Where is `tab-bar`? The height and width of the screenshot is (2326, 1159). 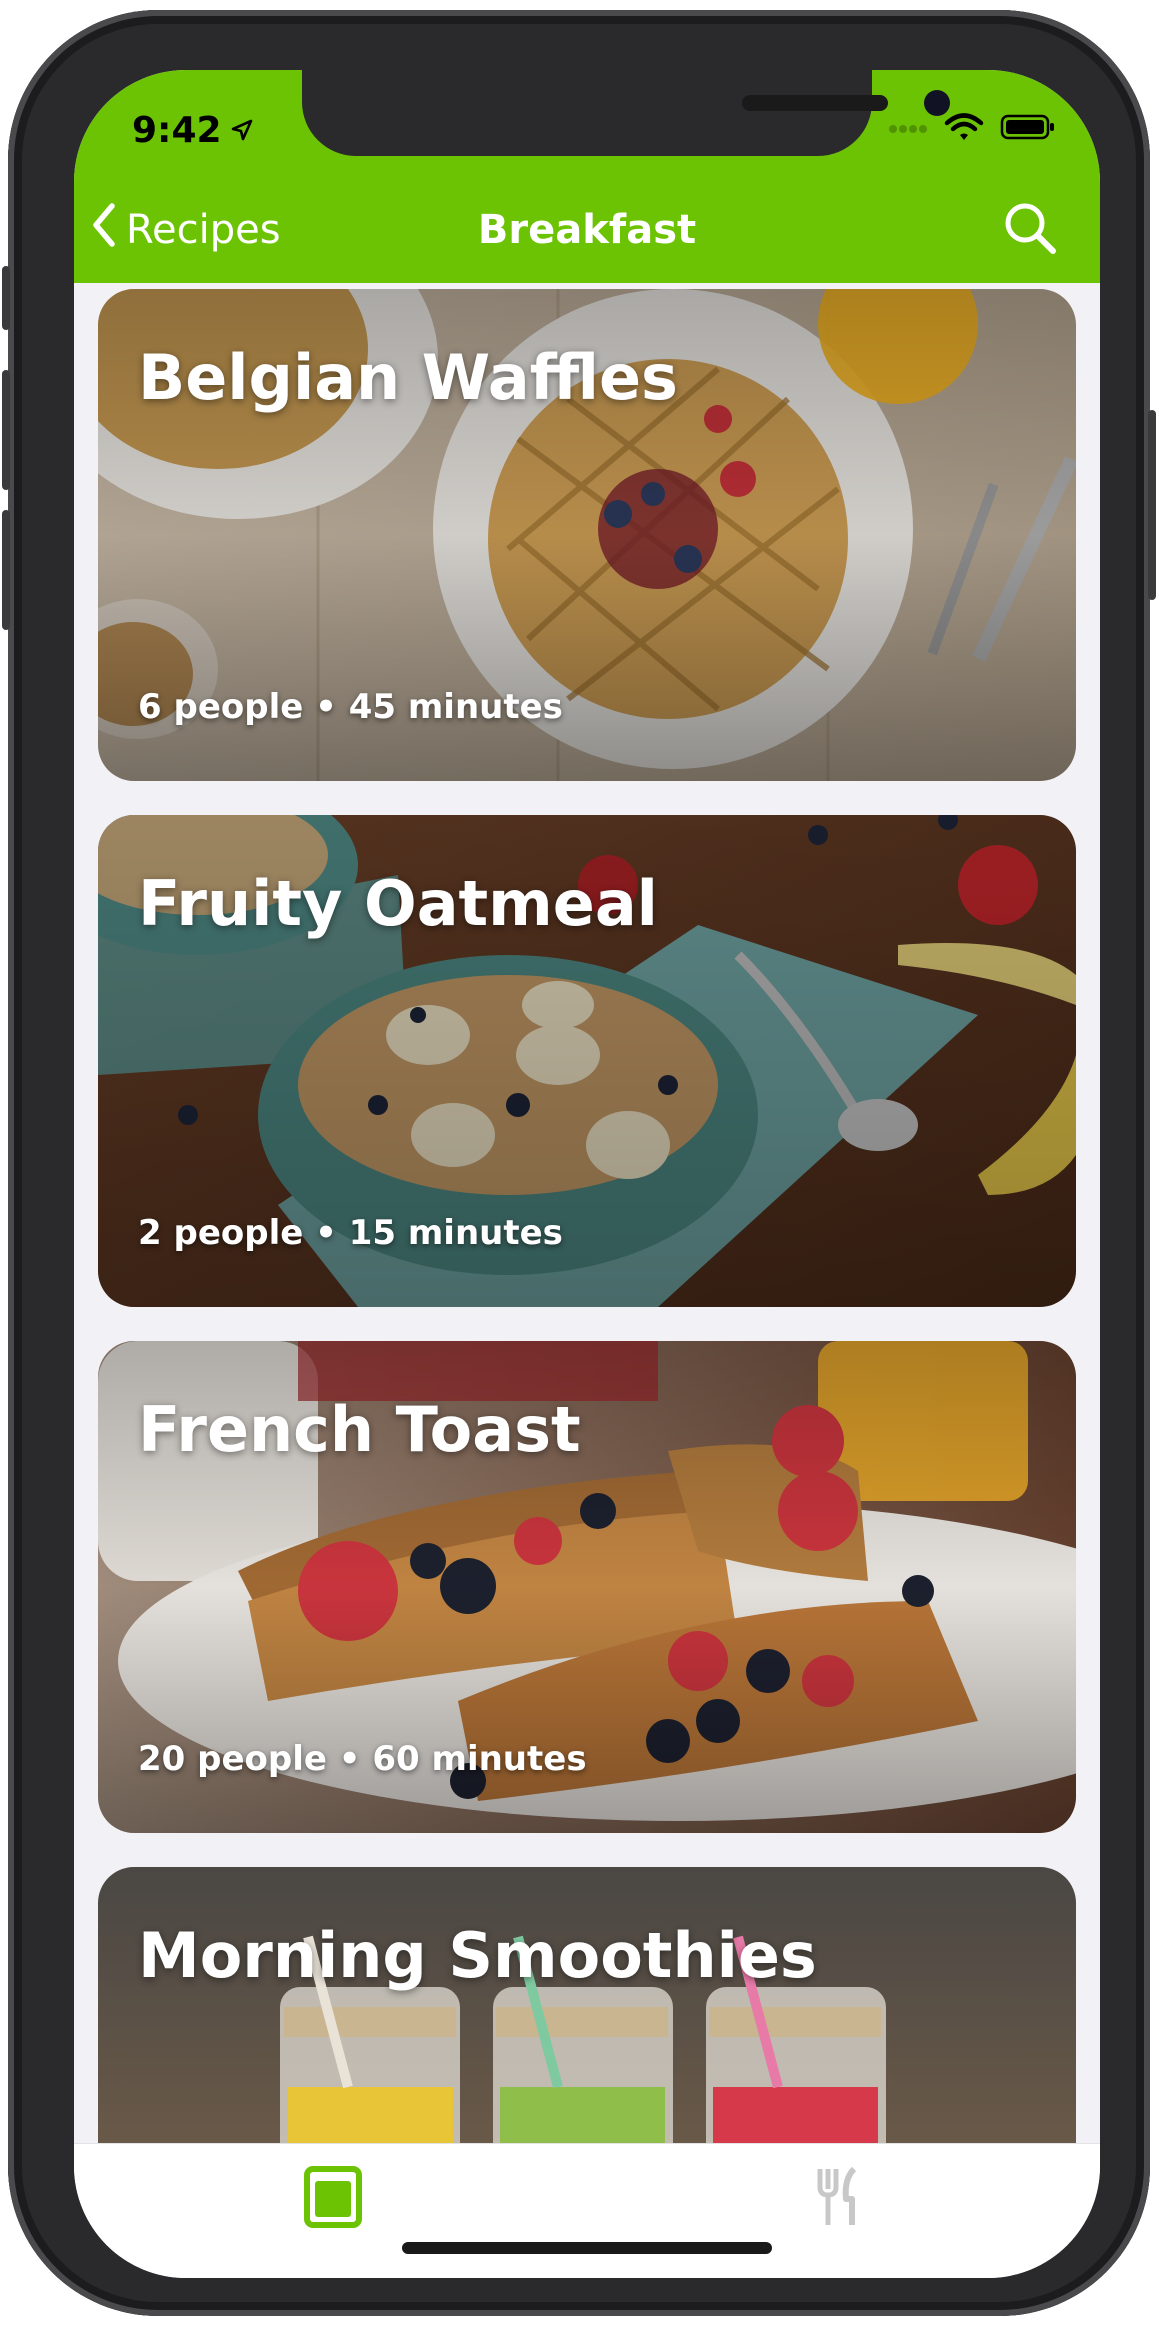 tab-bar is located at coordinates (587, 2210).